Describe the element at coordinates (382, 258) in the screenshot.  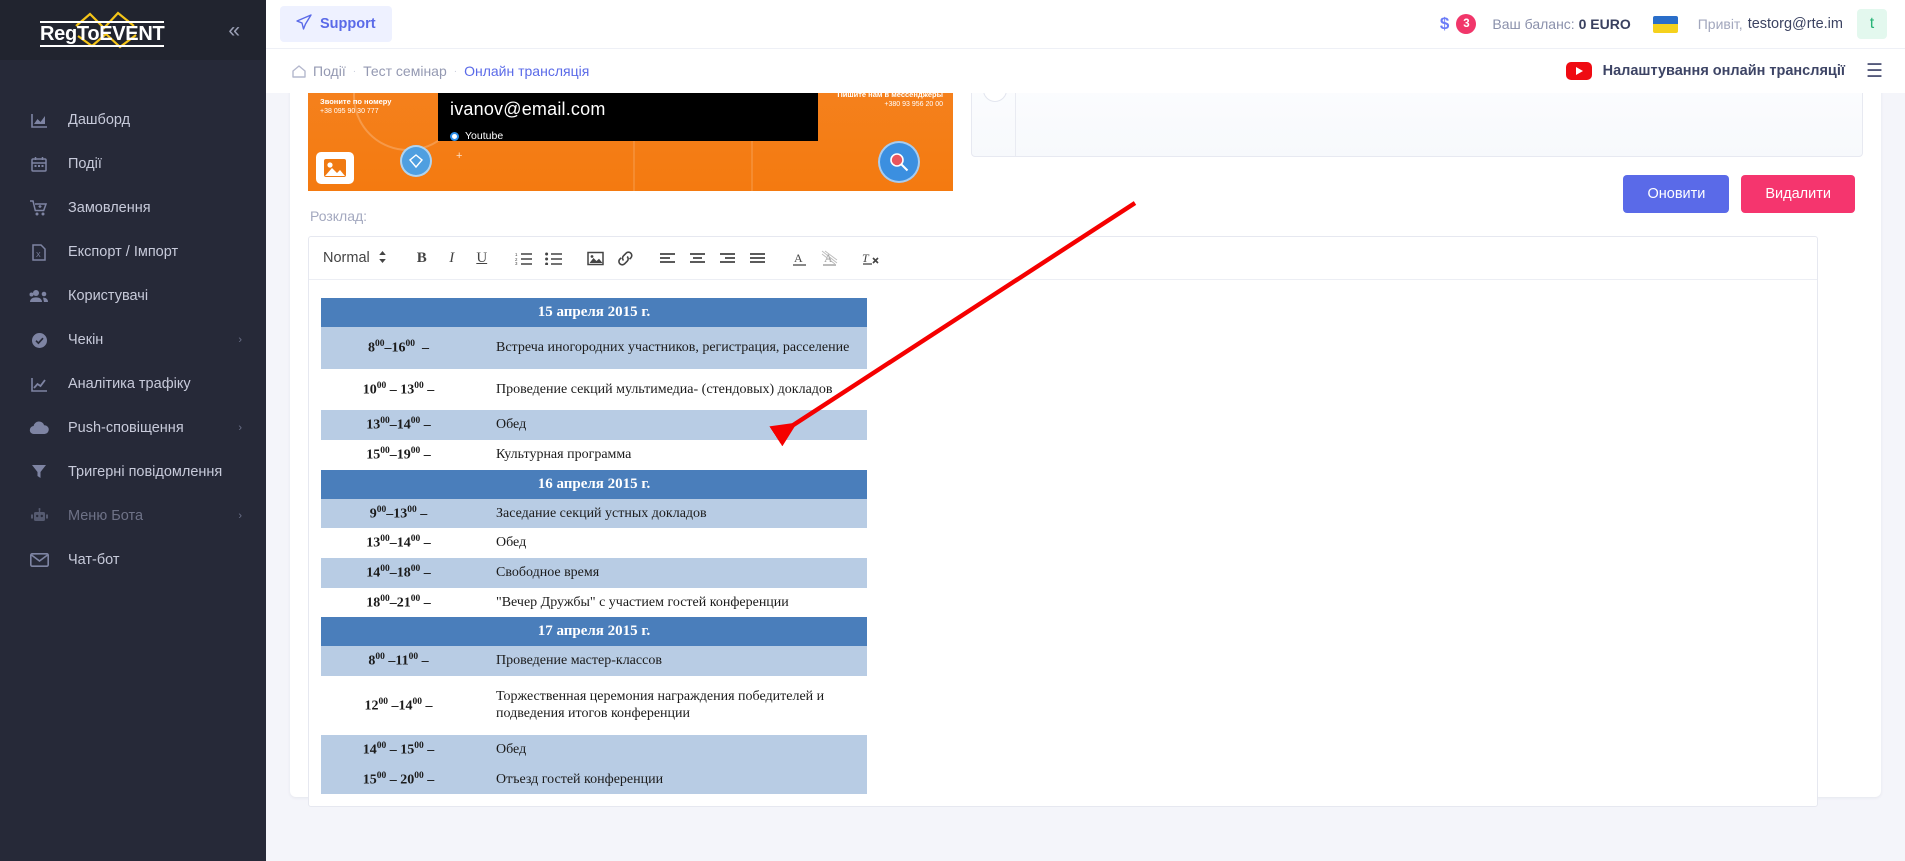
I see `chevron-updown-icon` at that location.